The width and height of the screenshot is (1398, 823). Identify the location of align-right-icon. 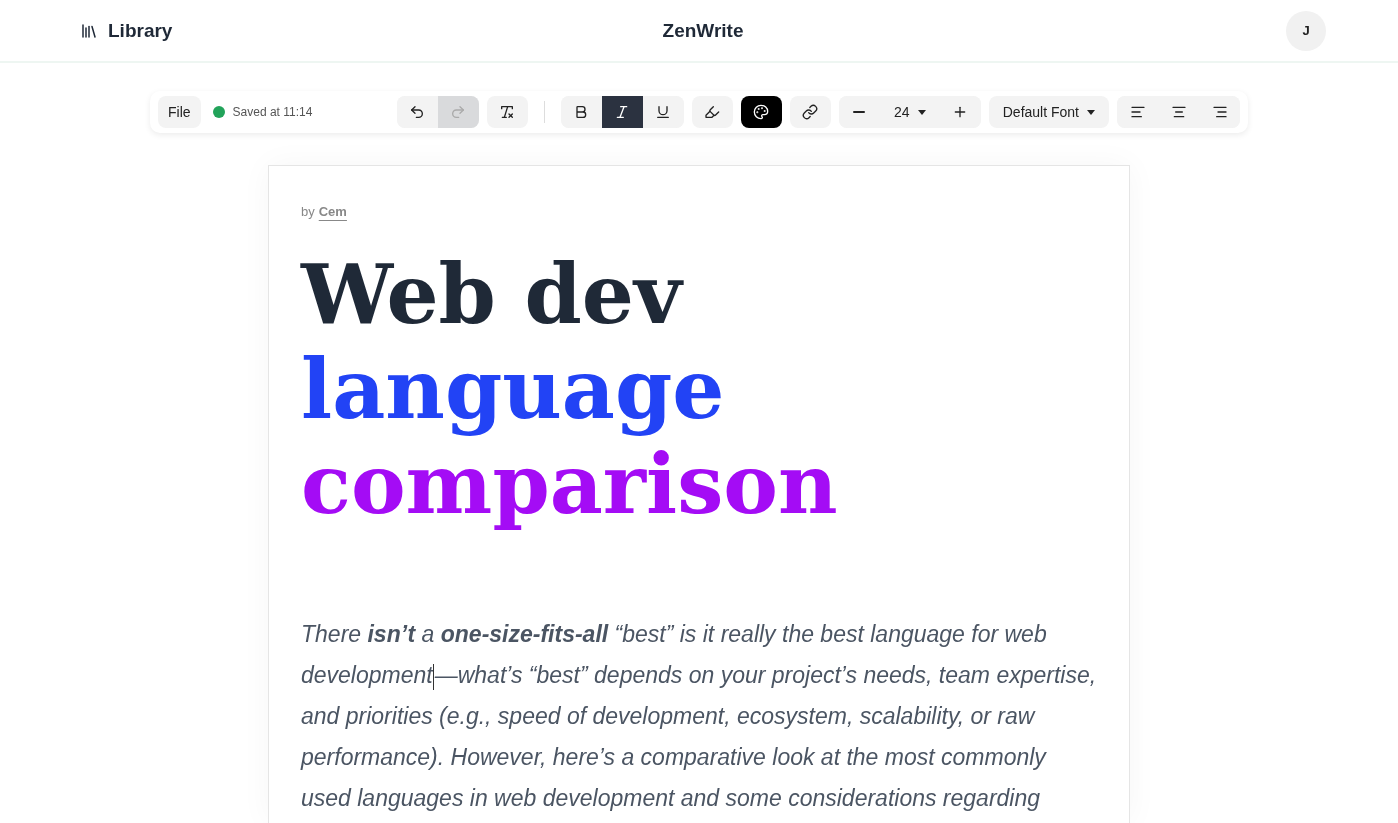
(1219, 112).